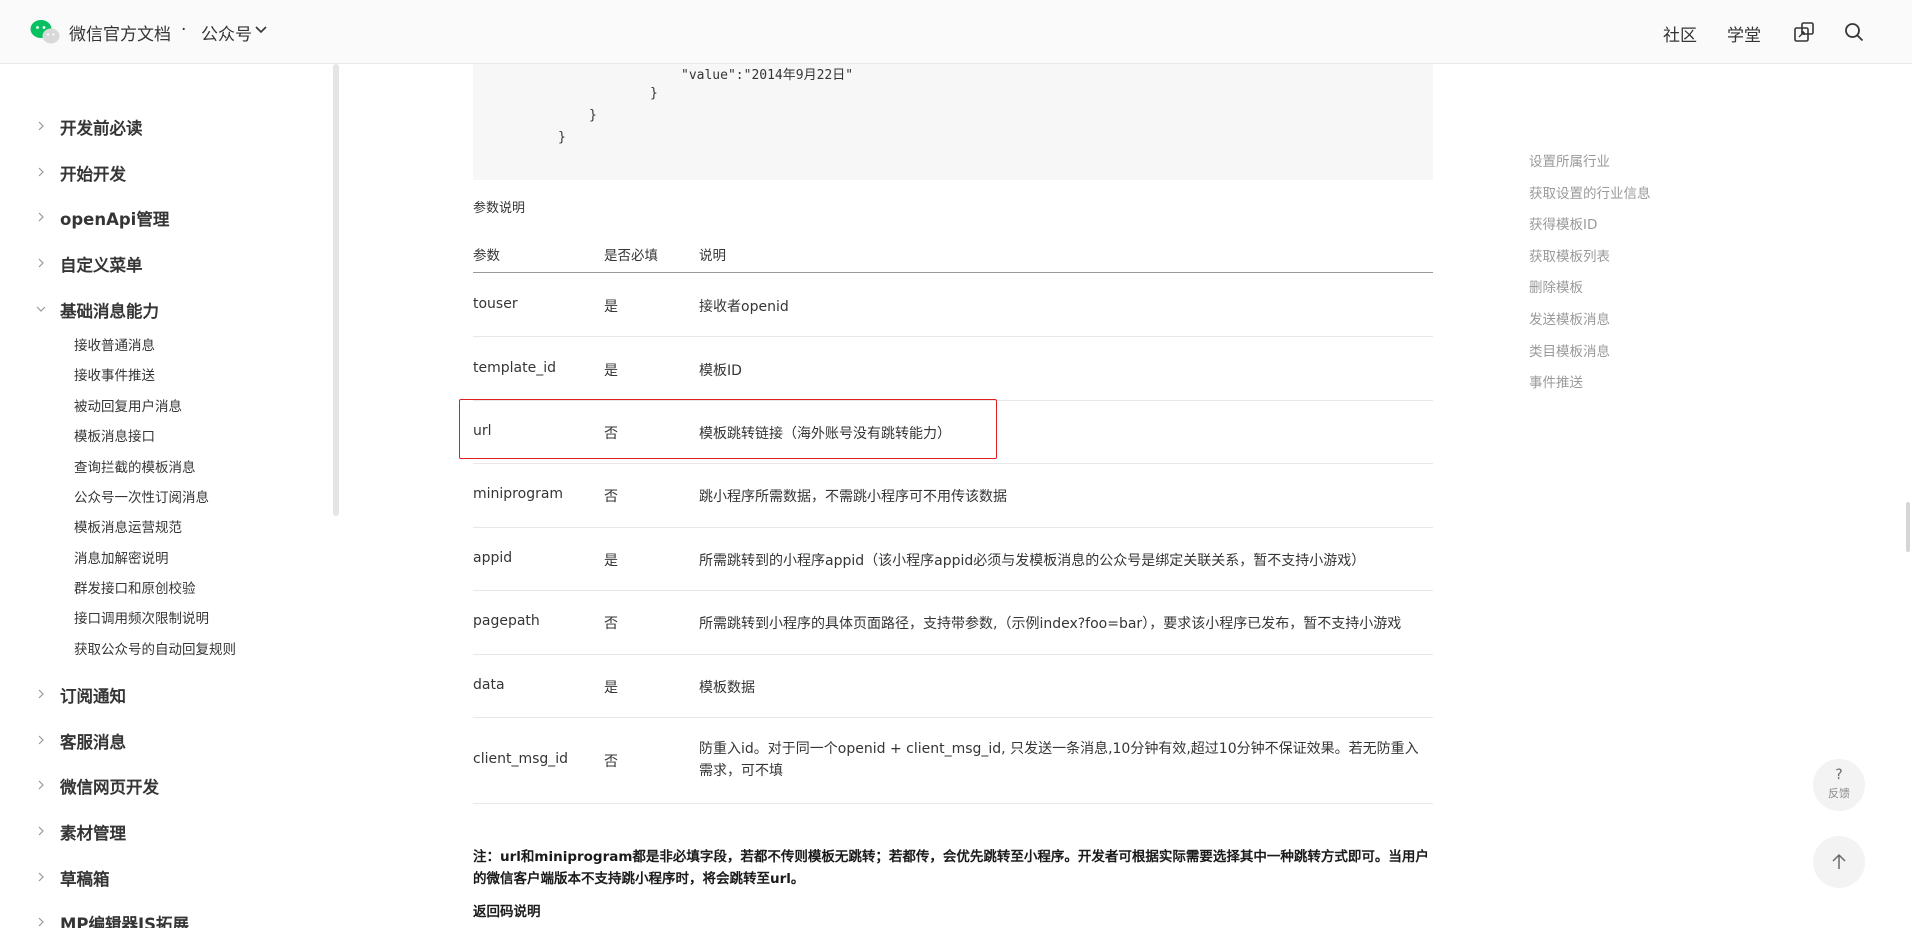 This screenshot has height=928, width=1912. I want to click on table-cell-param: miniprogram, so click(518, 494).